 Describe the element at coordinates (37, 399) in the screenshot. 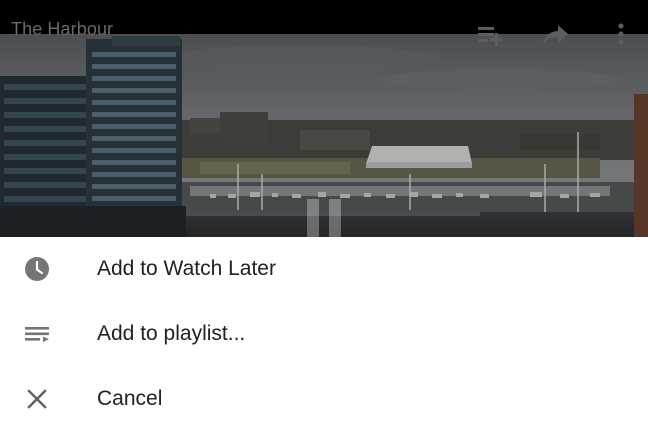

I see `close-icon` at that location.